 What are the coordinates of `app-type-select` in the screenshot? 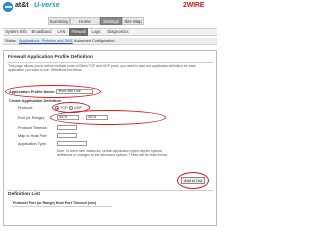 It's located at (72, 143).